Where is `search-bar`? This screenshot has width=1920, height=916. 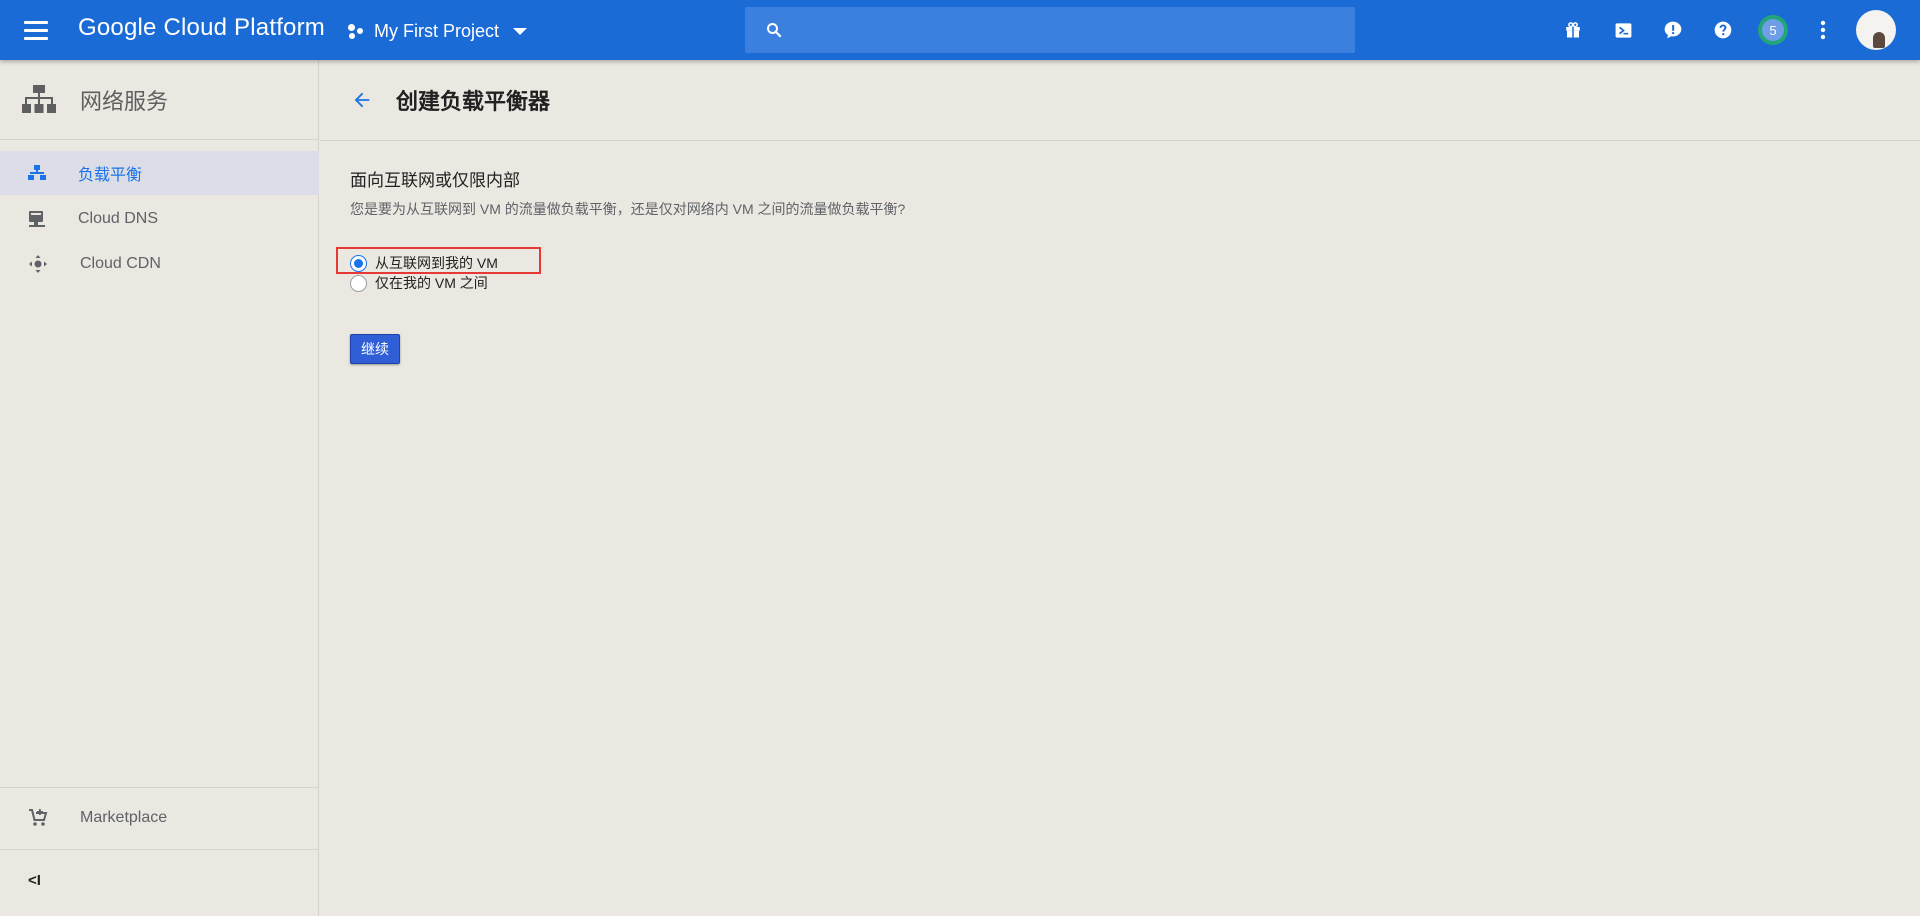 search-bar is located at coordinates (1050, 30).